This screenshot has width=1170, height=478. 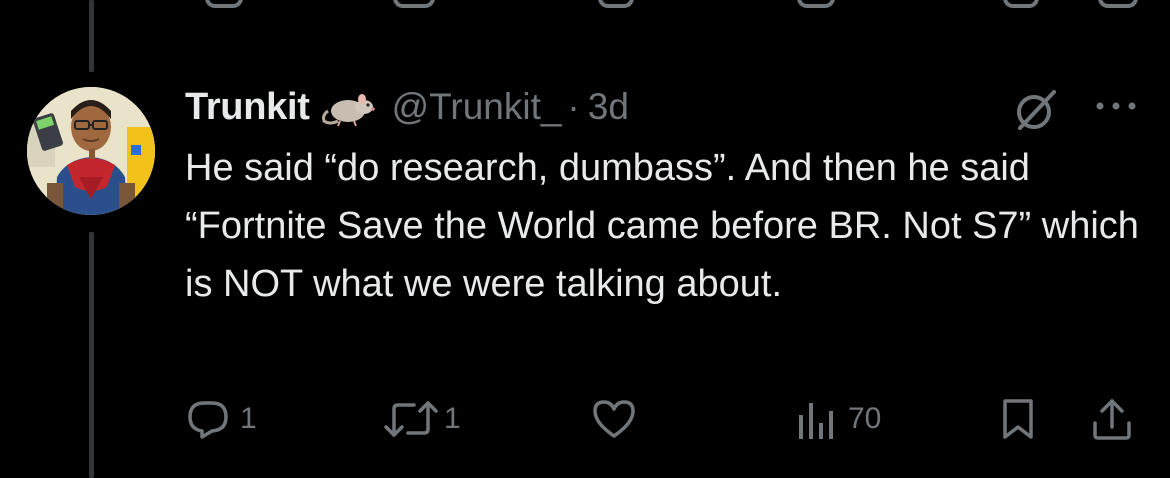 I want to click on previous-views-icon, so click(x=816, y=4).